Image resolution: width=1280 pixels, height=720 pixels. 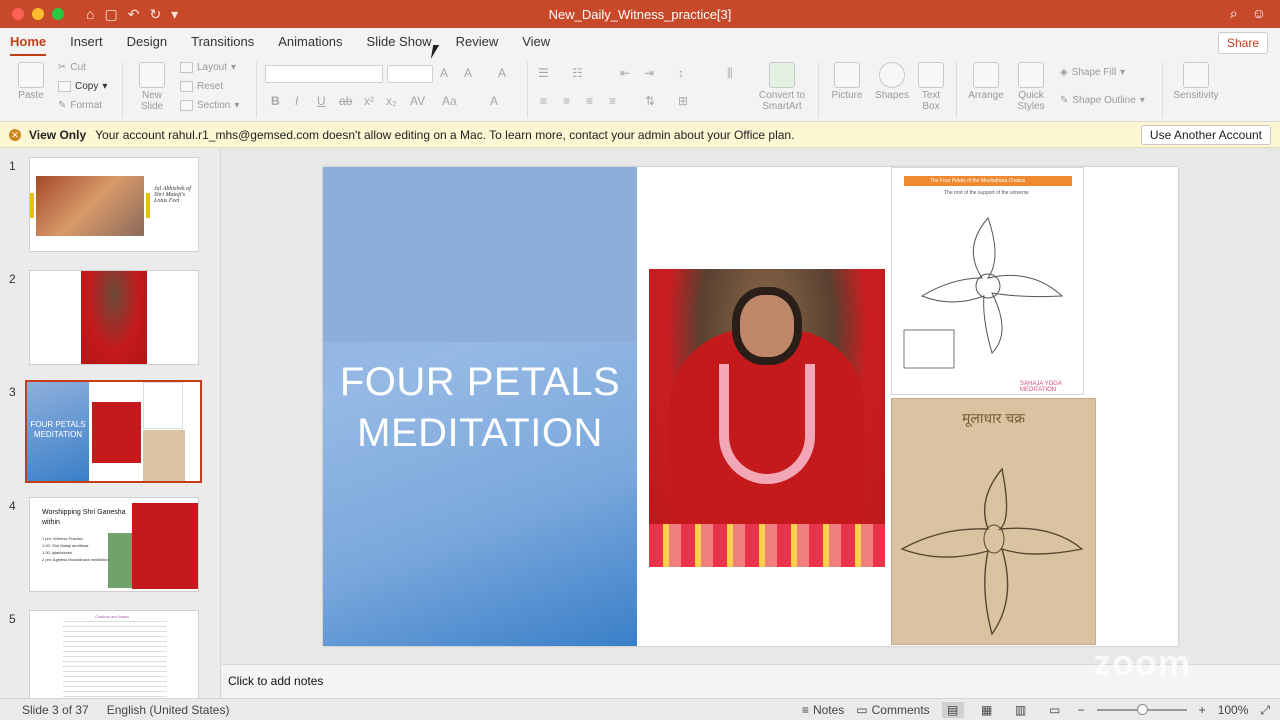 What do you see at coordinates (1242, 43) in the screenshot?
I see `share-button: Share` at bounding box center [1242, 43].